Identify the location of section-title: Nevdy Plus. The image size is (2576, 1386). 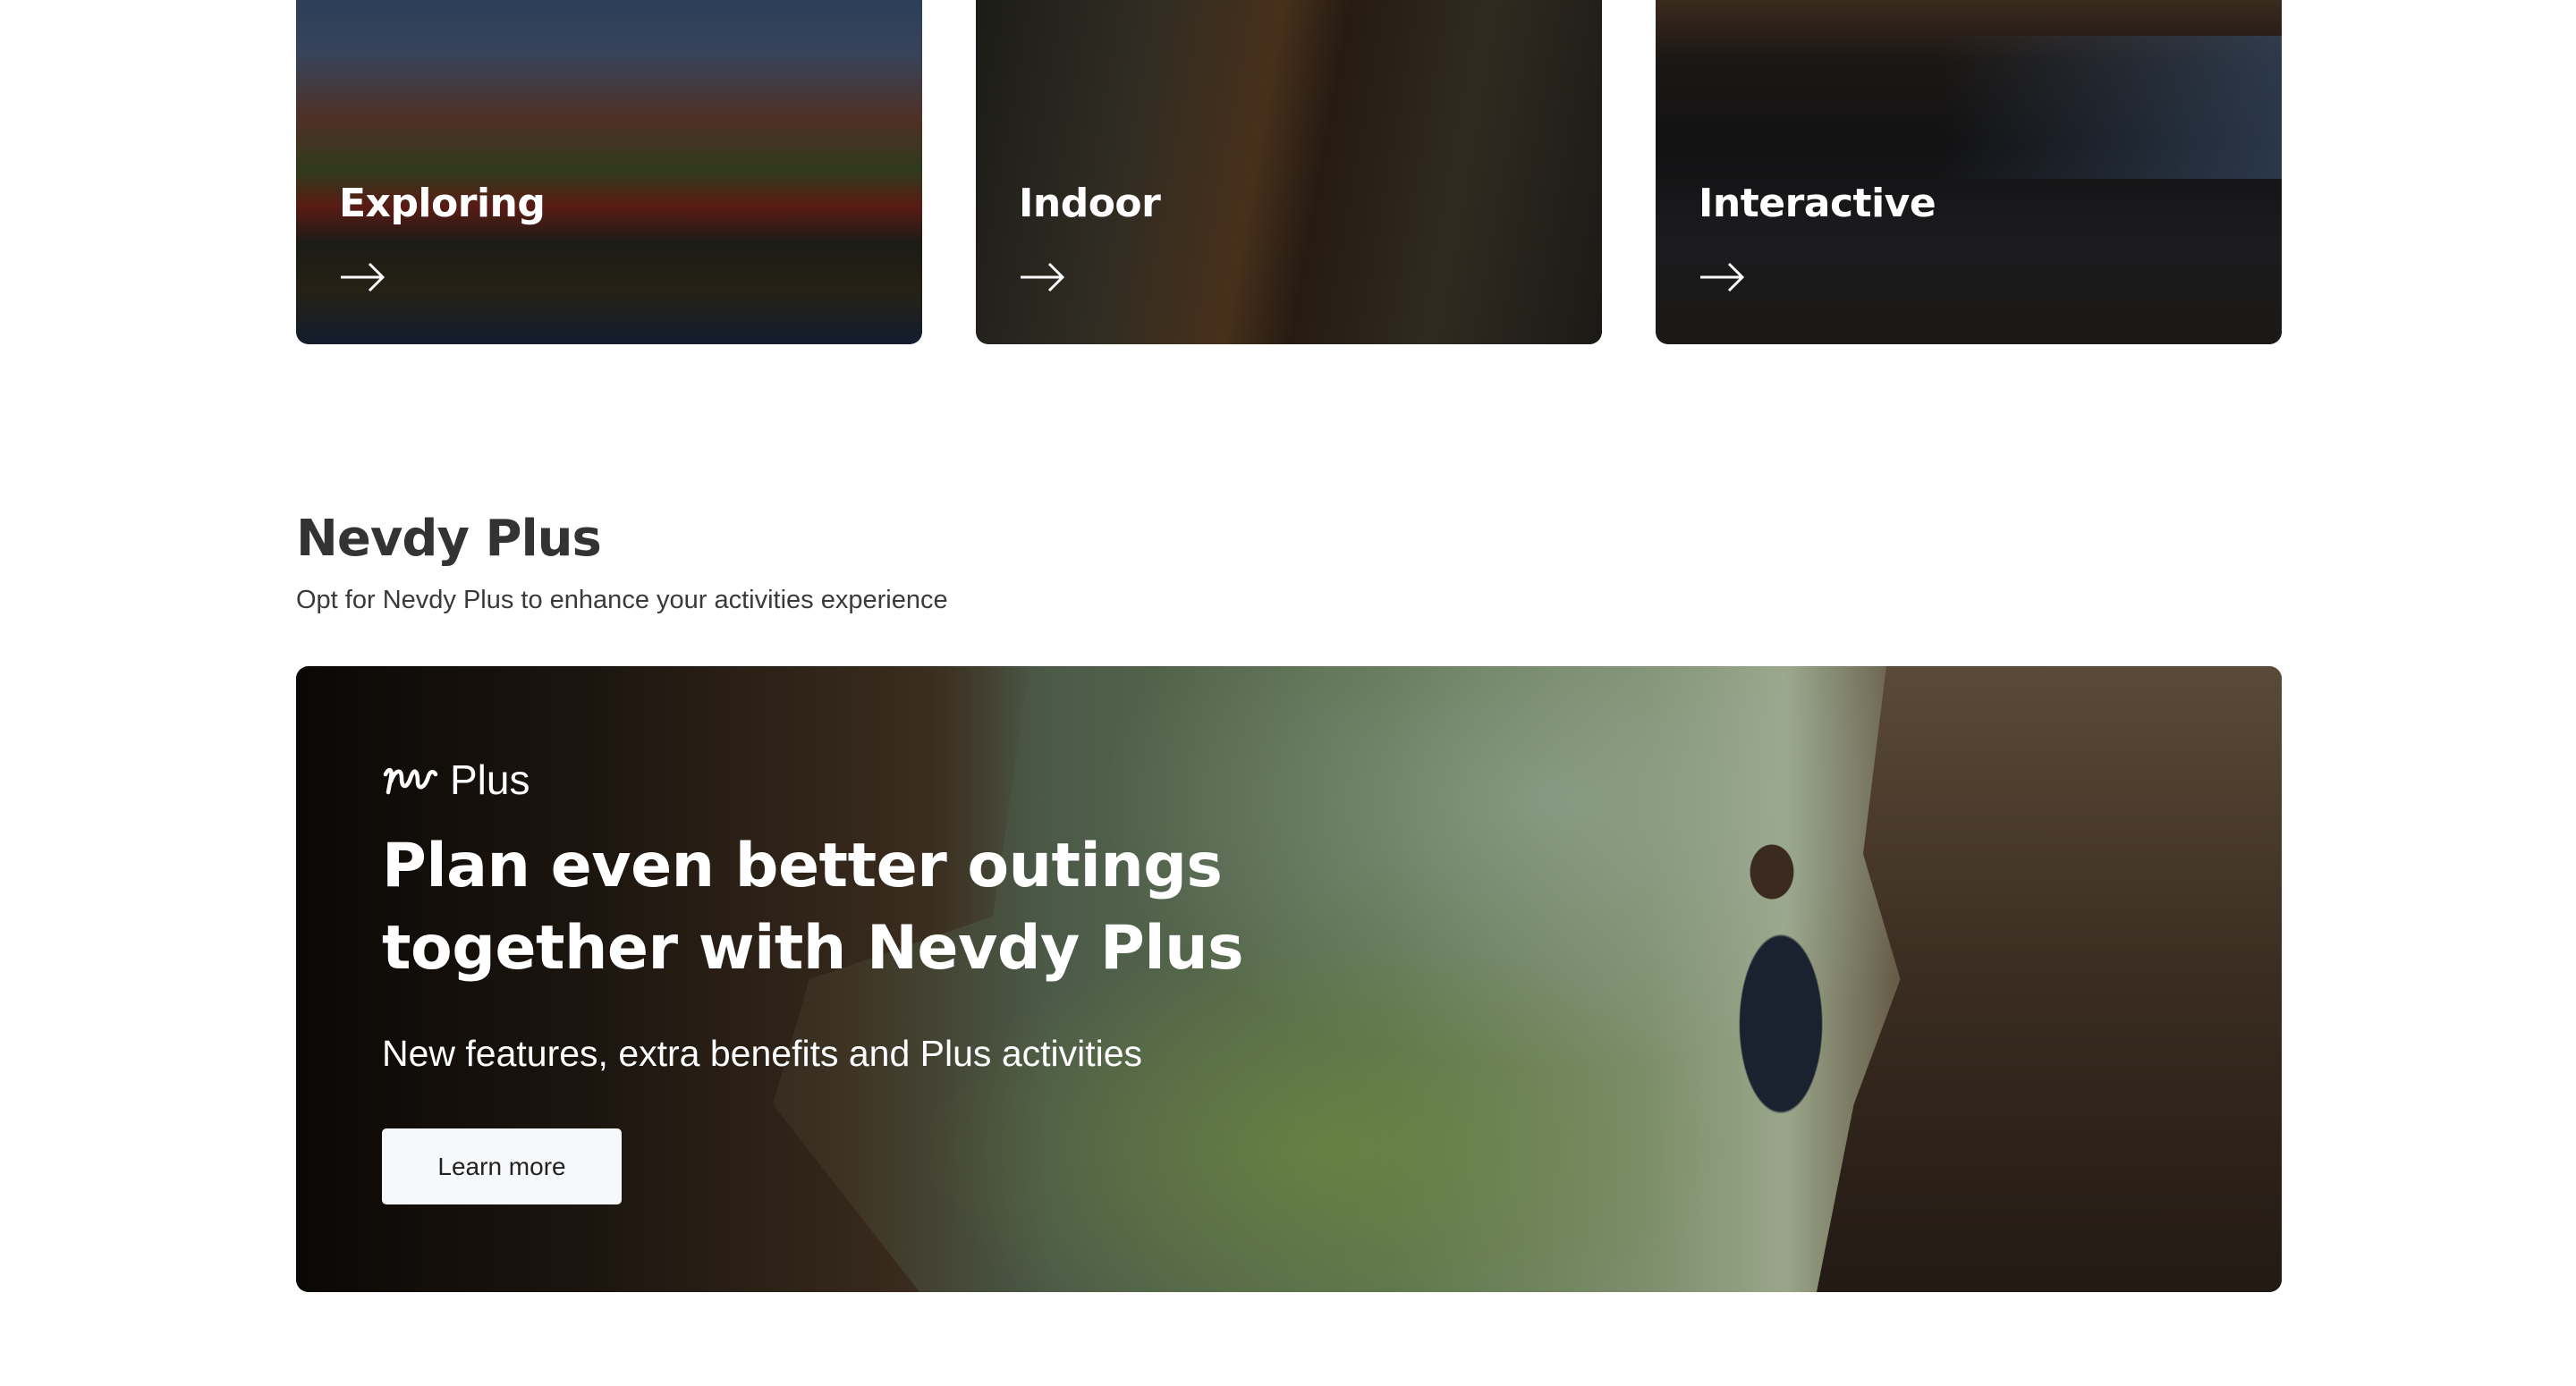
(449, 539).